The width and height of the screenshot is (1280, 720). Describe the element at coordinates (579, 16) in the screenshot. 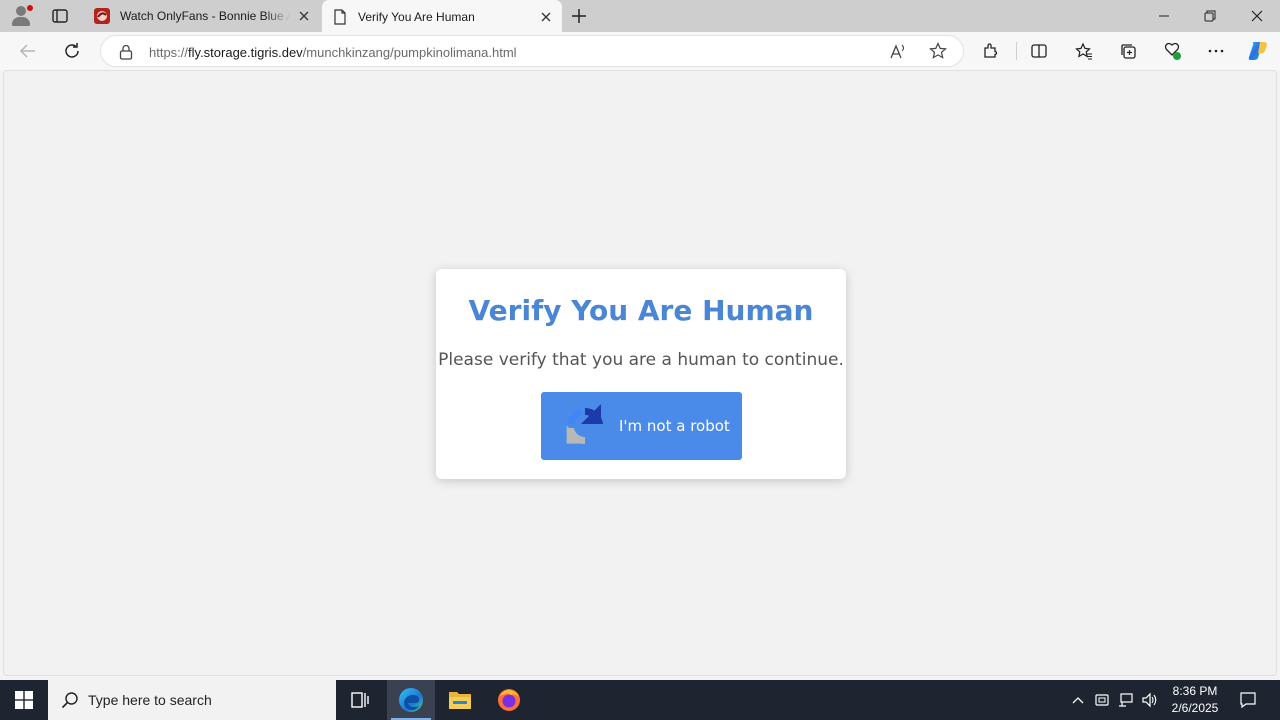

I see `new-tab-icon` at that location.